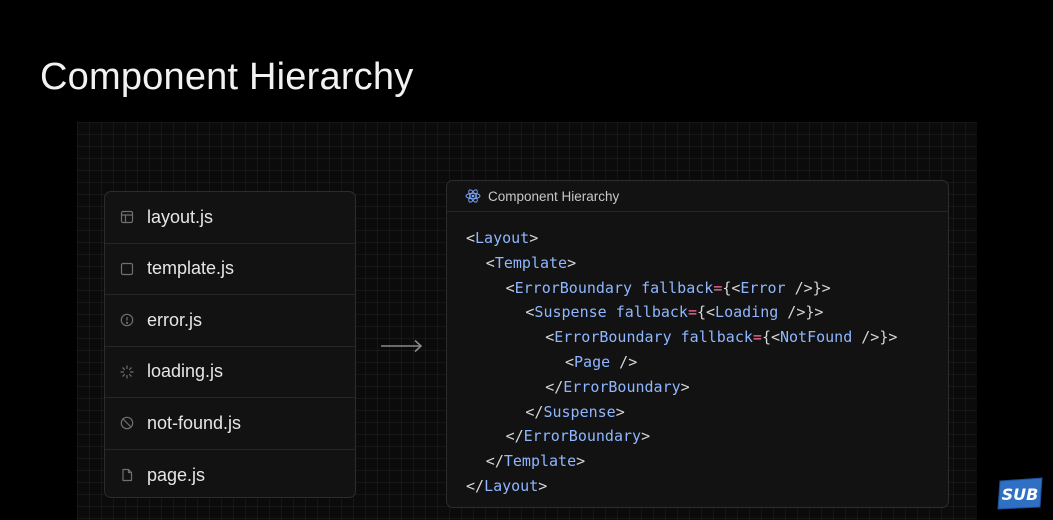  Describe the element at coordinates (707, 263) in the screenshot. I see `code-line: <Template>` at that location.